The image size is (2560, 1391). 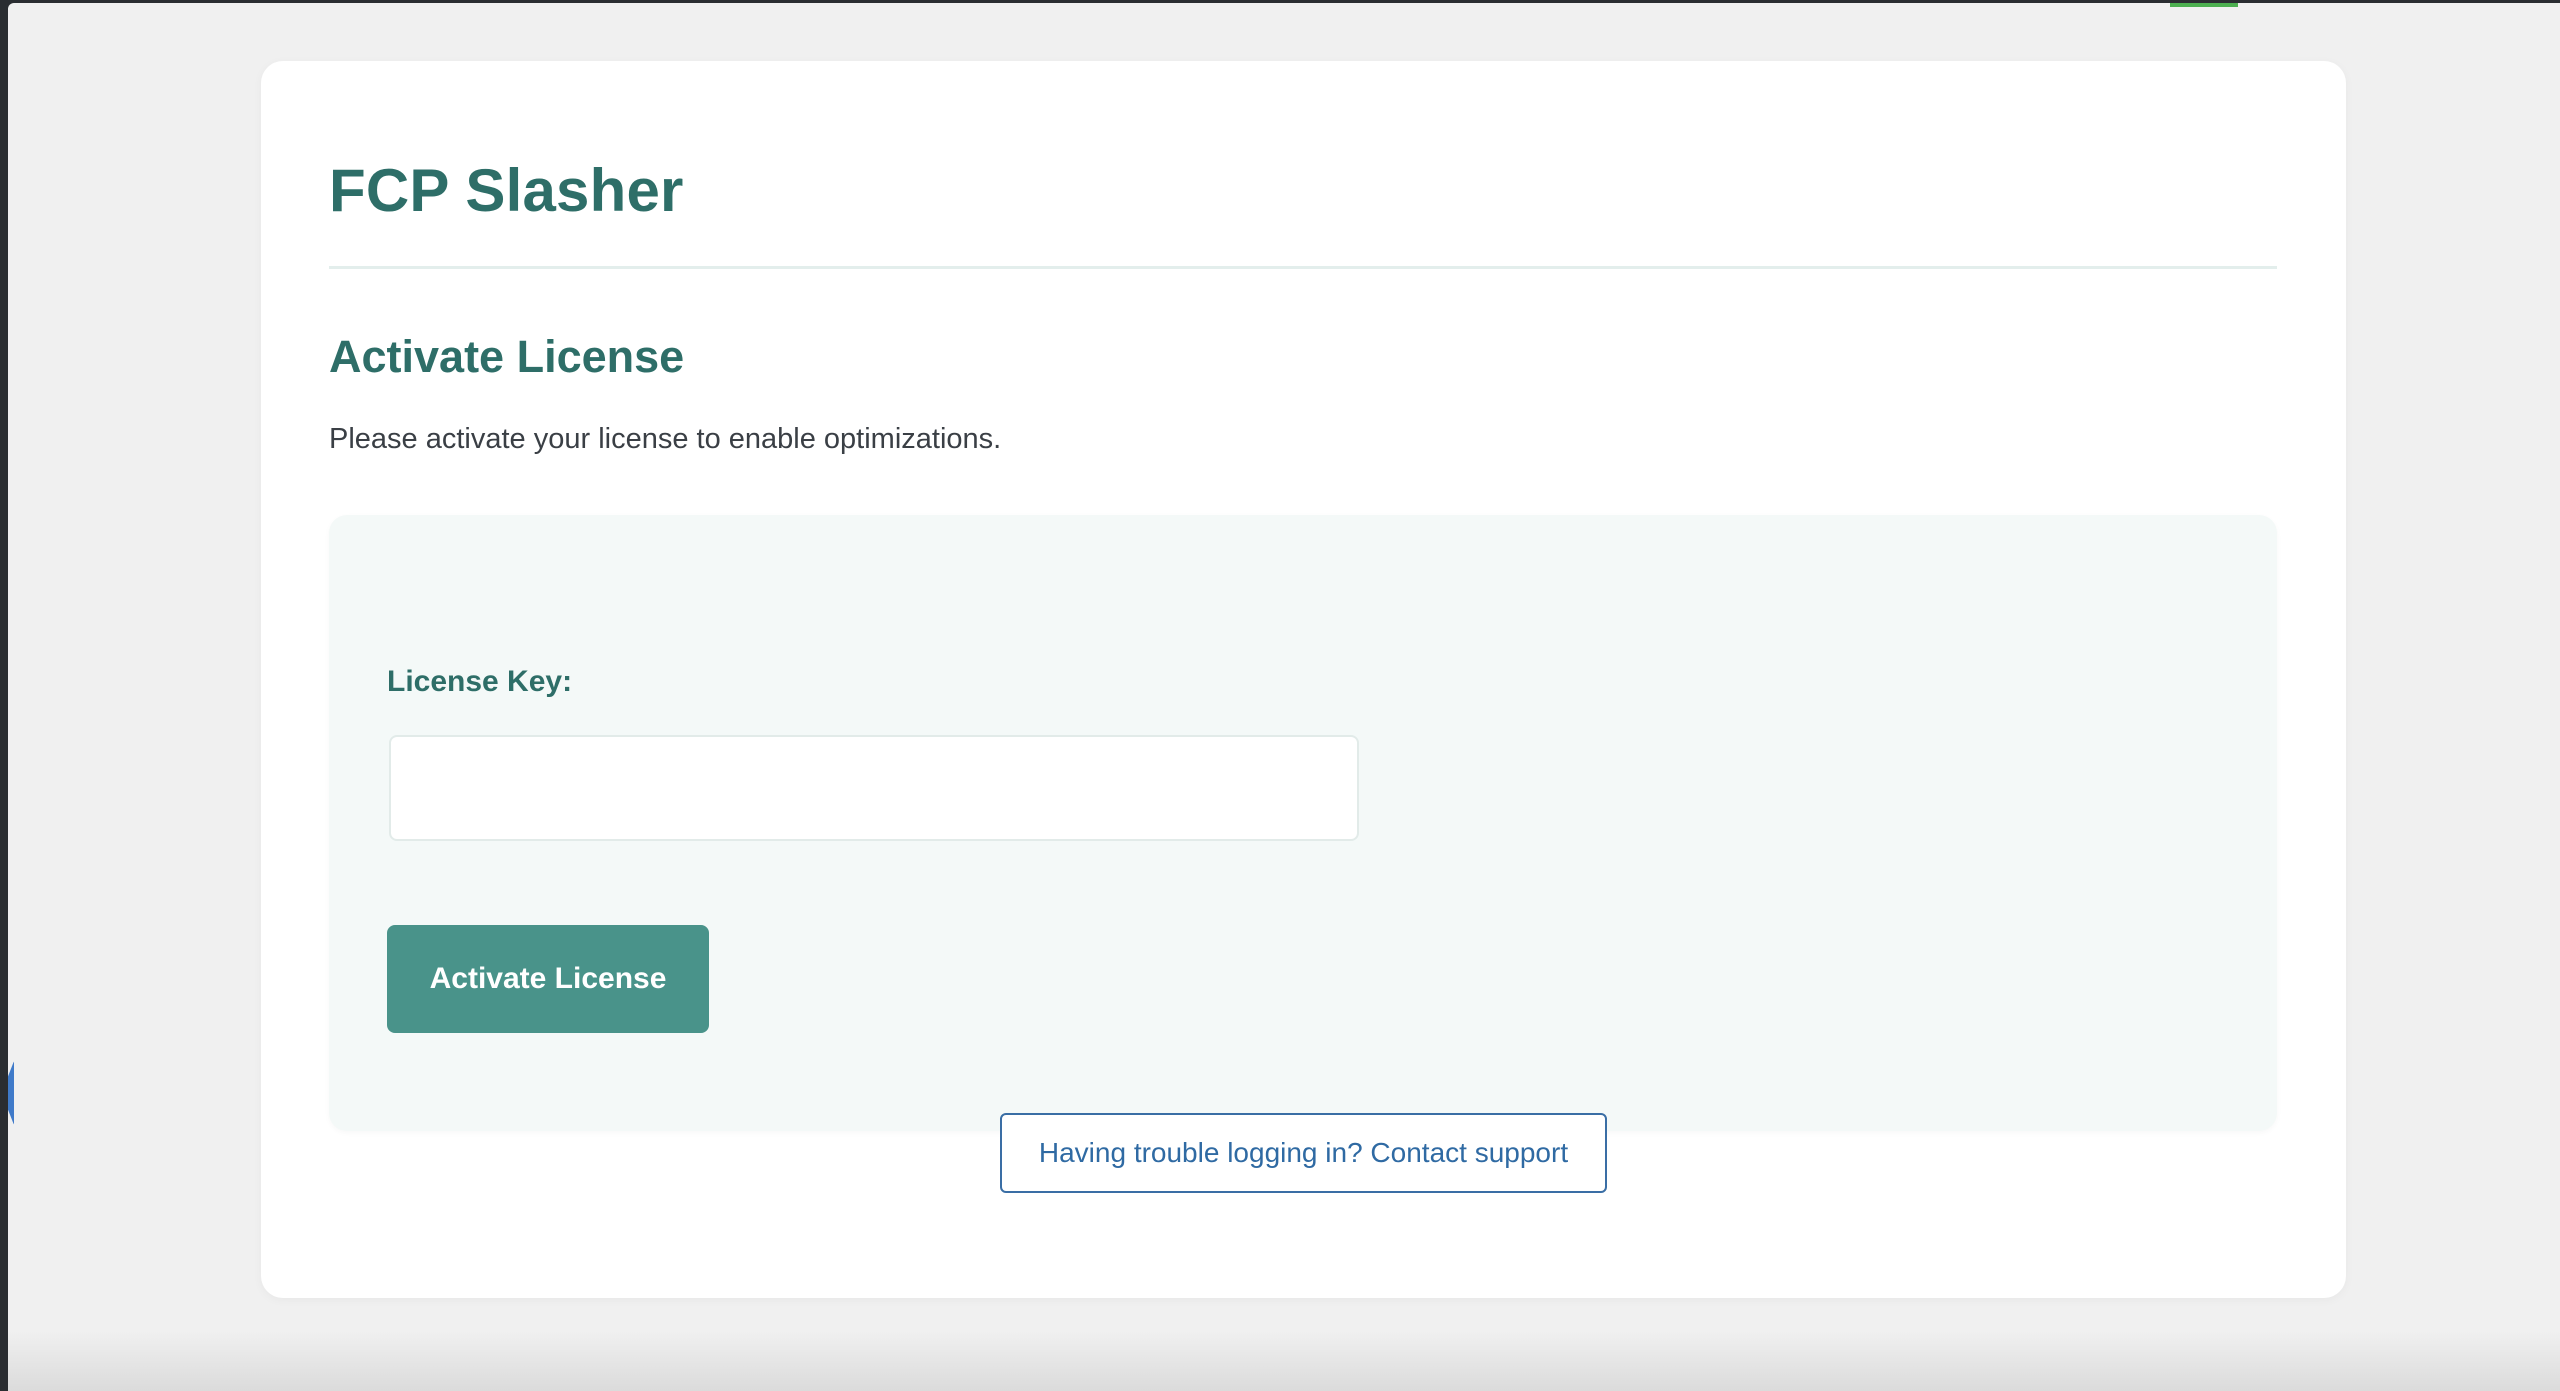 What do you see at coordinates (506, 190) in the screenshot?
I see `page-title: FCP Slasher` at bounding box center [506, 190].